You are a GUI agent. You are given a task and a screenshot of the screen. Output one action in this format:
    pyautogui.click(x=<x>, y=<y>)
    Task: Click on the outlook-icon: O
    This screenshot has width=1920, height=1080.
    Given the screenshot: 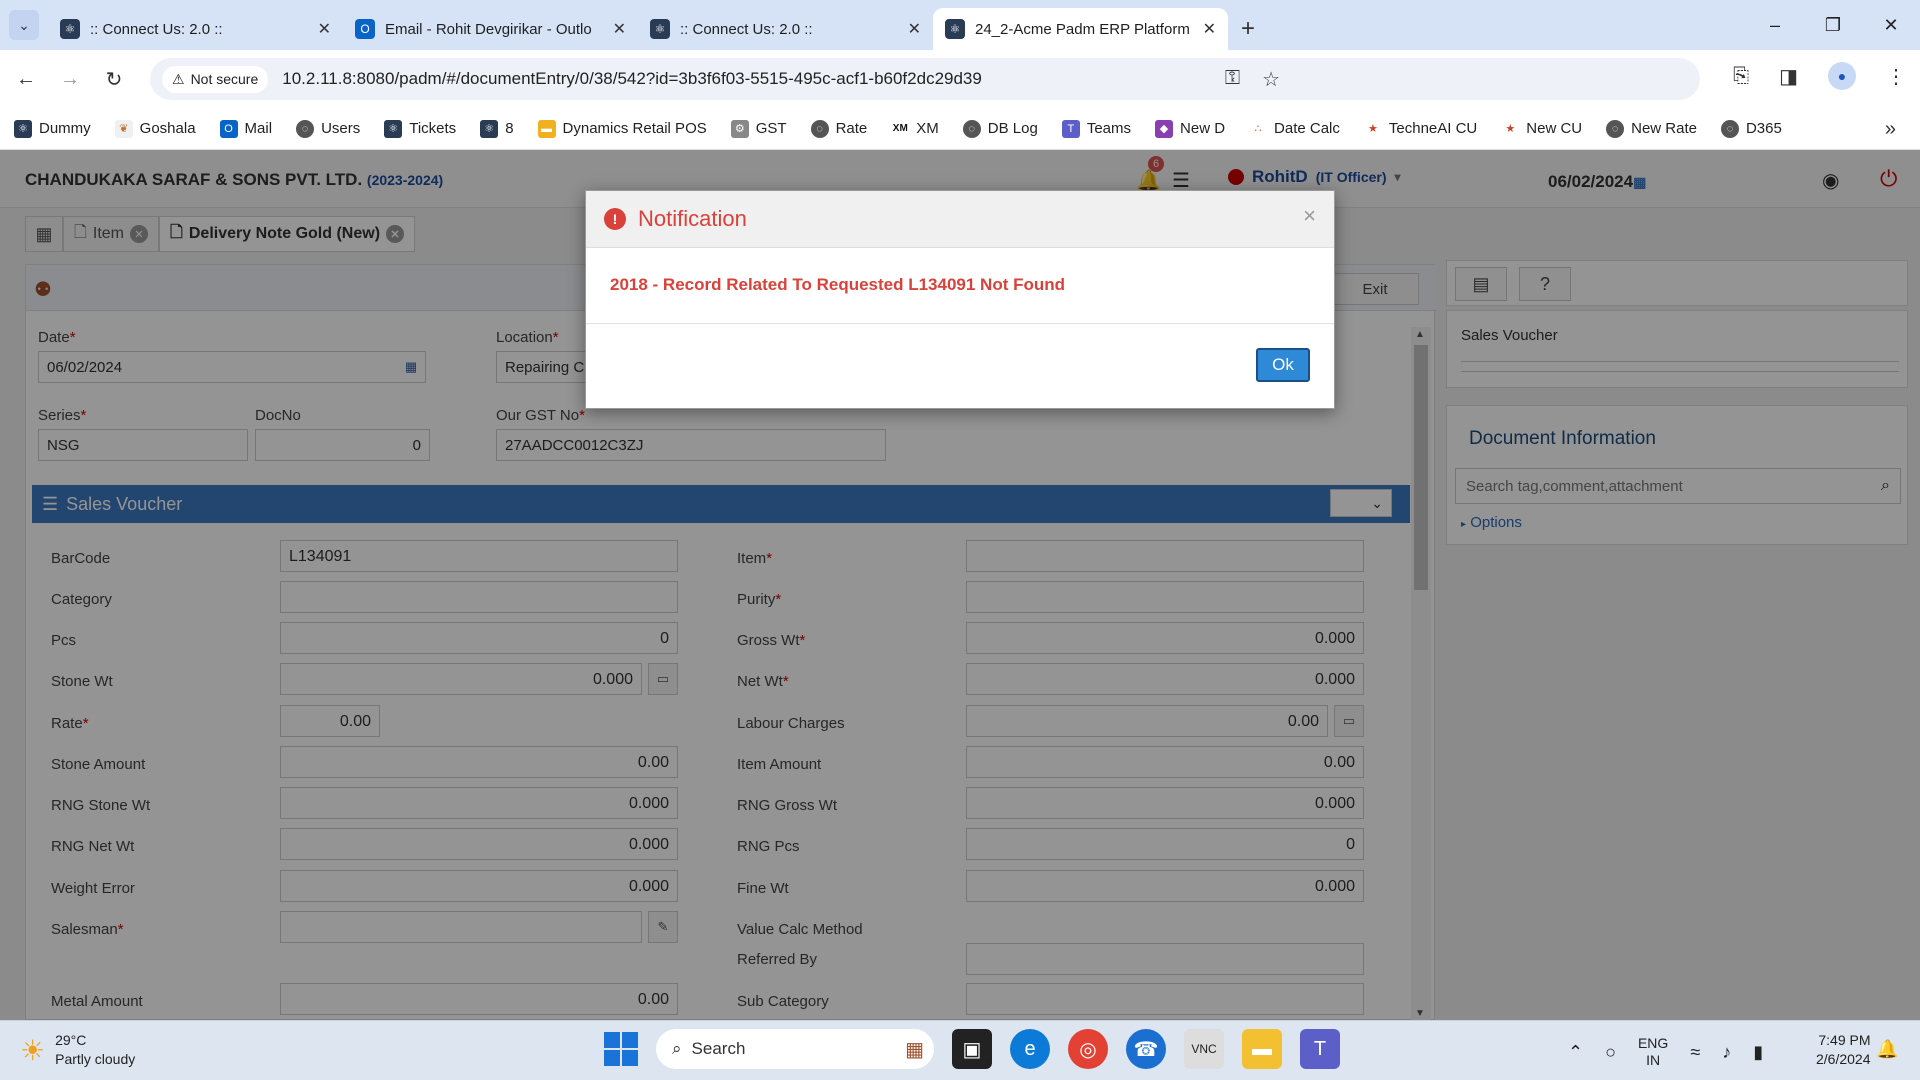 What is the action you would take?
    pyautogui.click(x=228, y=128)
    